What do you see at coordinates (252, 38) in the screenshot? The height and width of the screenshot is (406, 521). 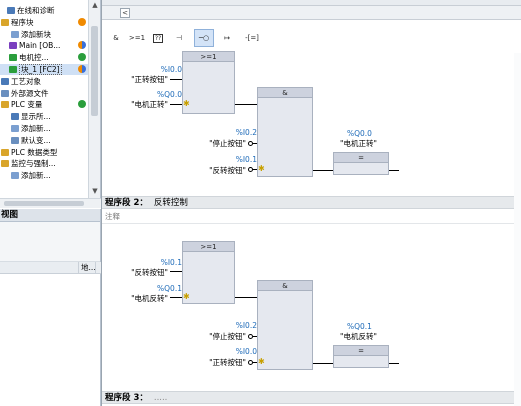 I see `coil-button: -[=]` at bounding box center [252, 38].